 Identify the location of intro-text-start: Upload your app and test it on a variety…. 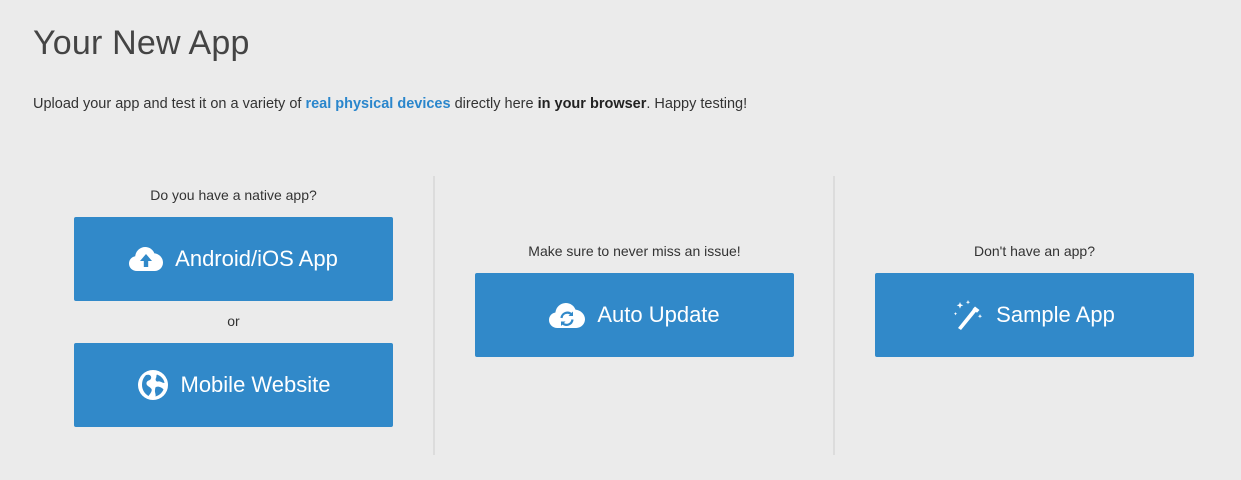
(169, 104).